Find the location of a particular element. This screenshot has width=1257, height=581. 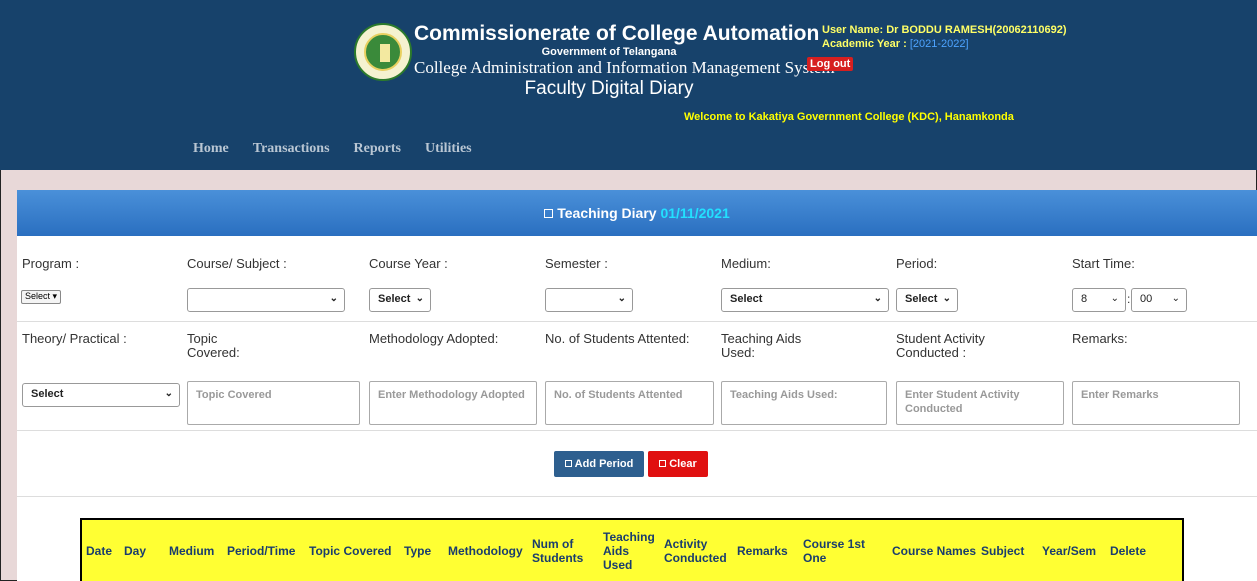

student-activity-input: Enter Student Activity Conducted is located at coordinates (980, 403).